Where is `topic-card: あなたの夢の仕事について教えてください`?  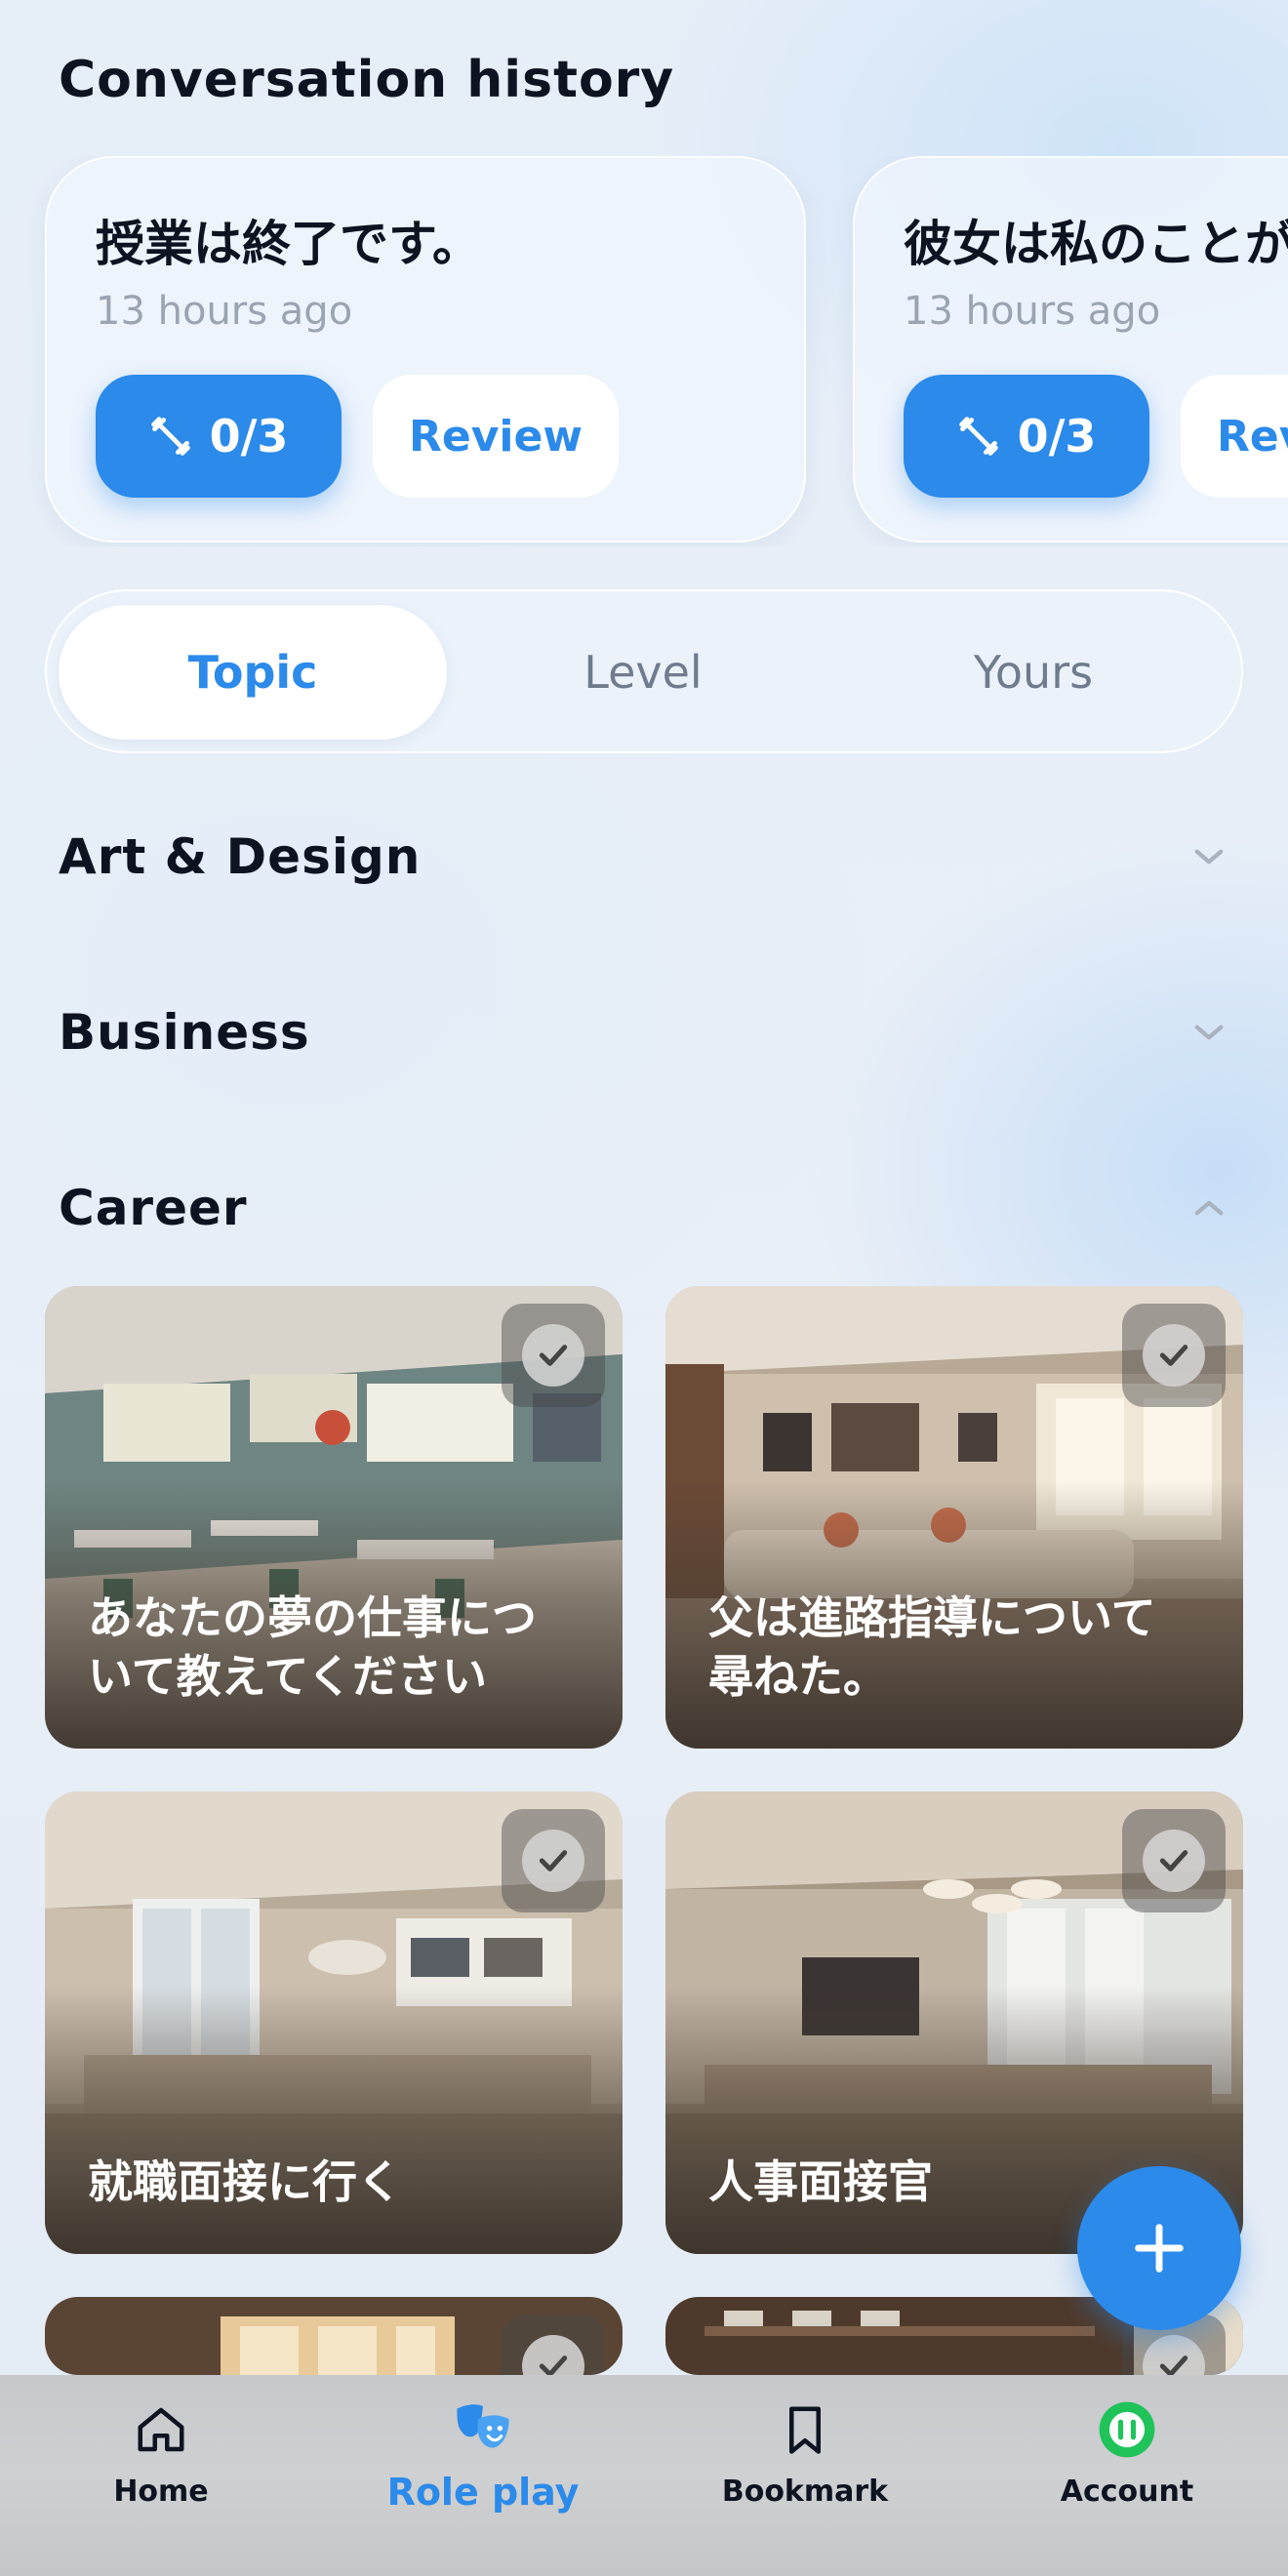
topic-card: あなたの夢の仕事について教えてください is located at coordinates (334, 1517).